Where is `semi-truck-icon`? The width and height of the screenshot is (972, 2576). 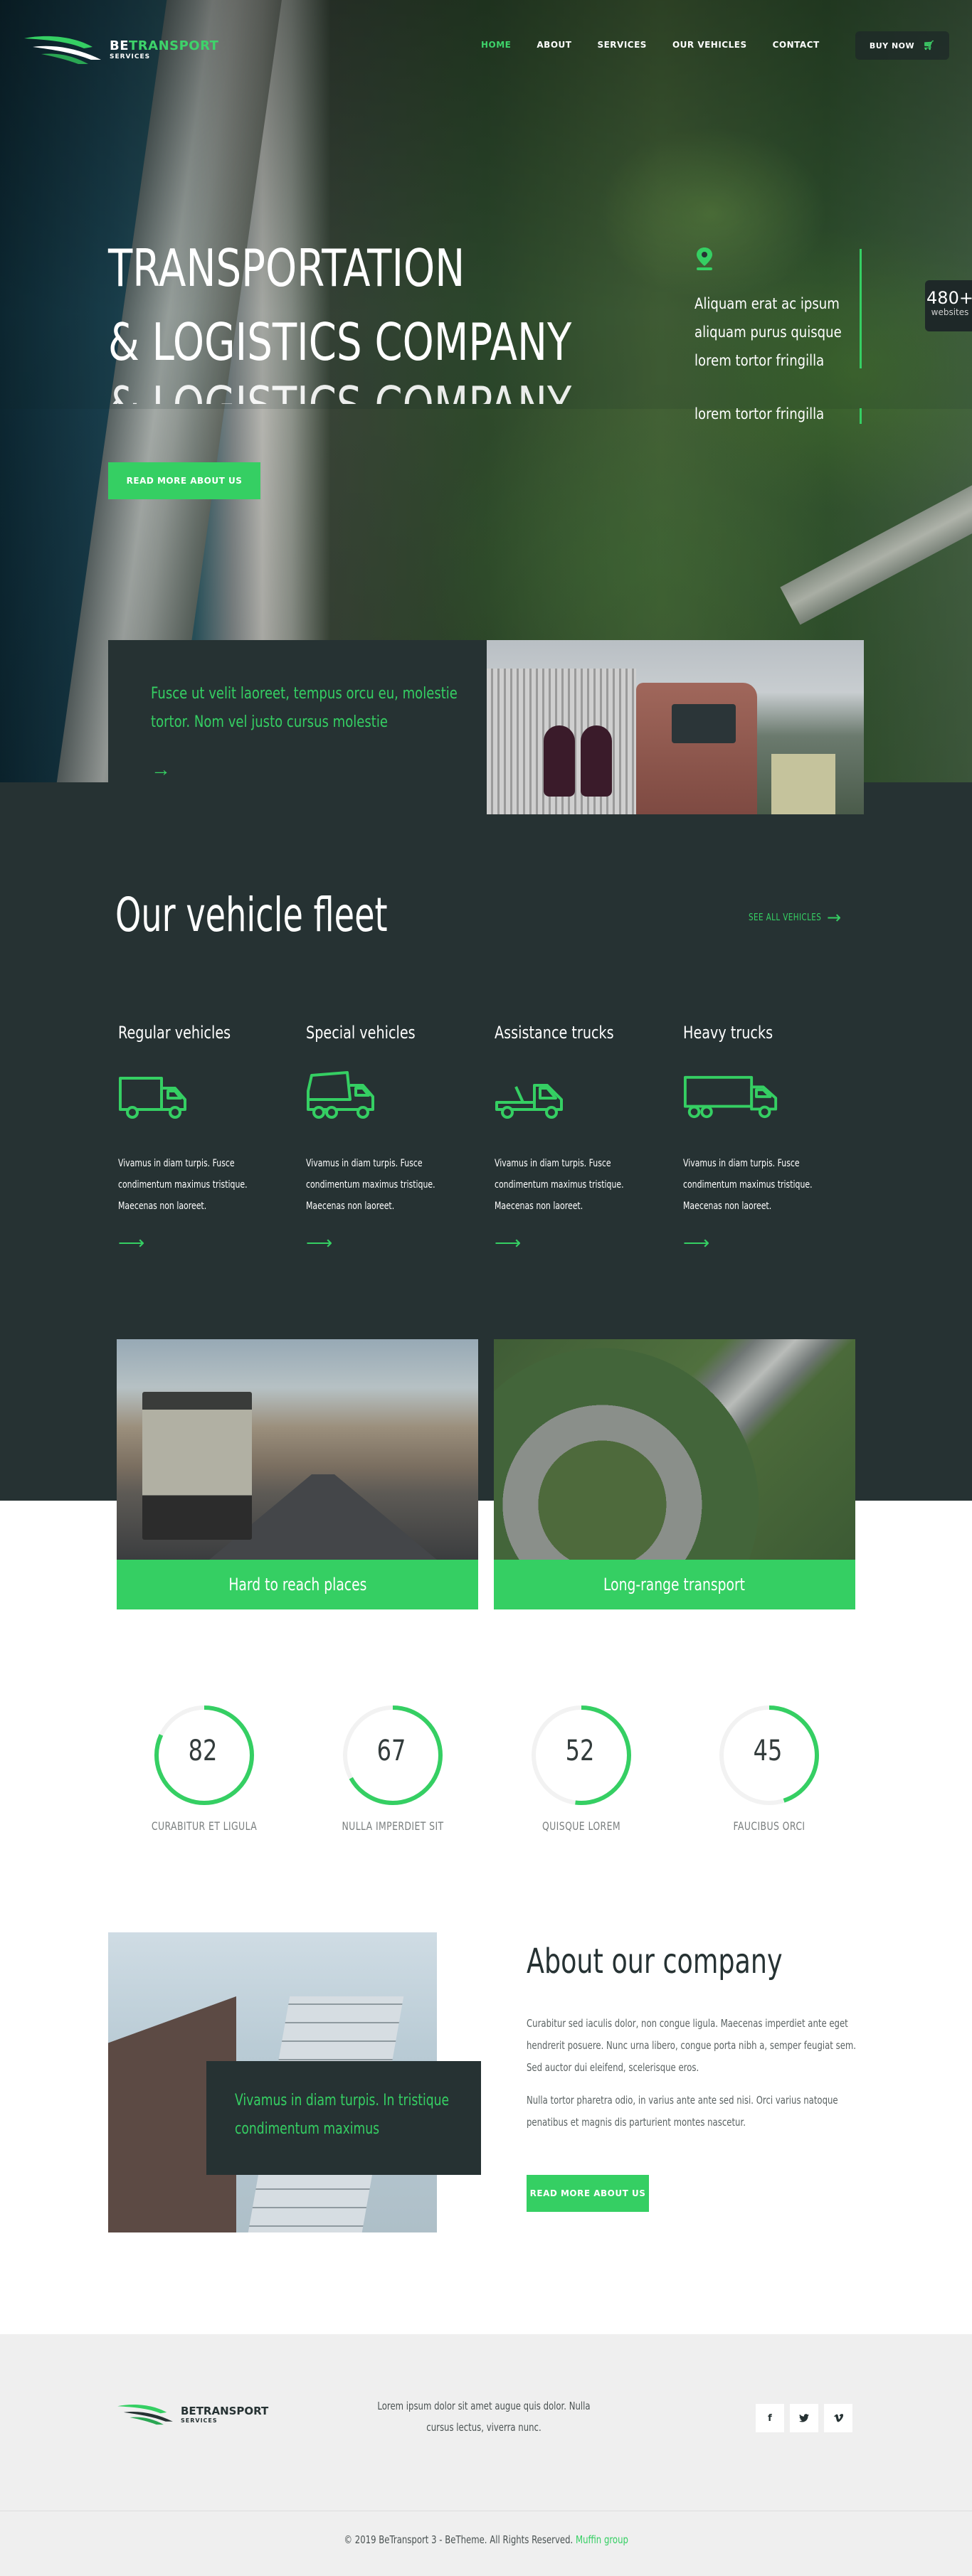
semi-truck-icon is located at coordinates (731, 1097).